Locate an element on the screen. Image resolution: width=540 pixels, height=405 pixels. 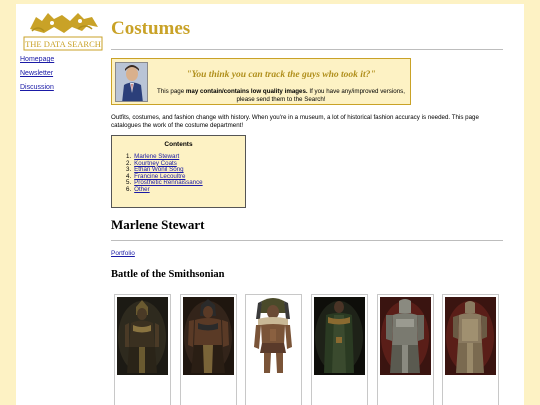
subsection-heading-battle-of-the-smithsonian: Battle of the Smithsonian is located at coordinates (168, 274).